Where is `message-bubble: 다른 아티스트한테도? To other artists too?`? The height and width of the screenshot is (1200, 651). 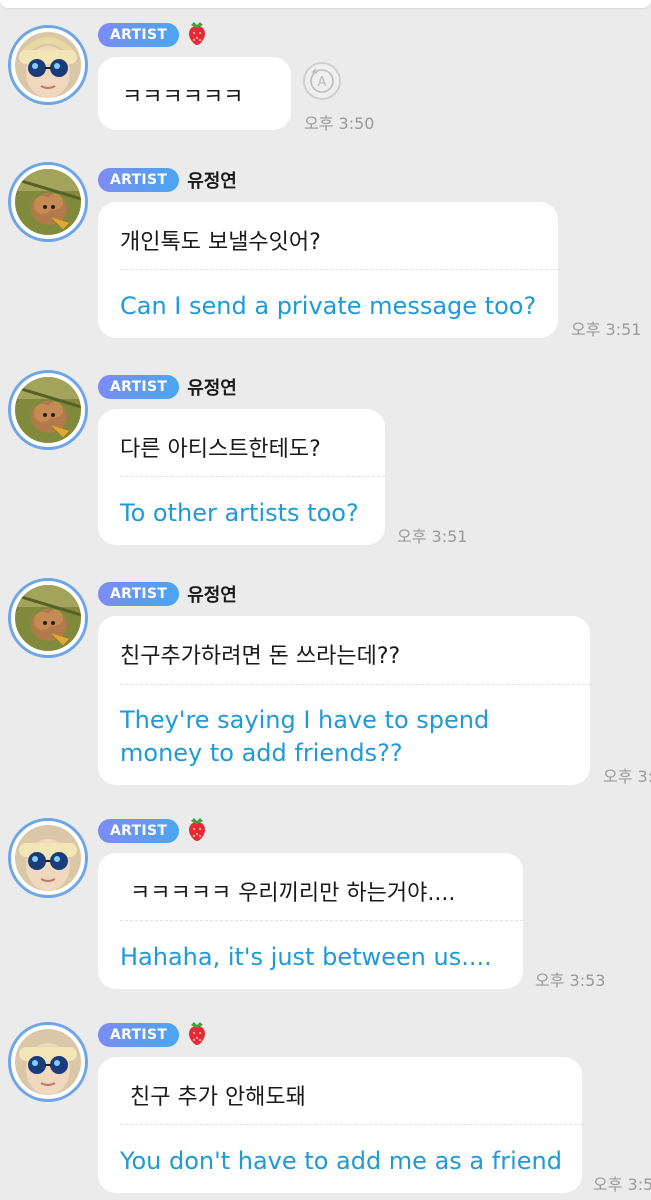 message-bubble: 다른 아티스트한테도? To other artists too? is located at coordinates (241, 477).